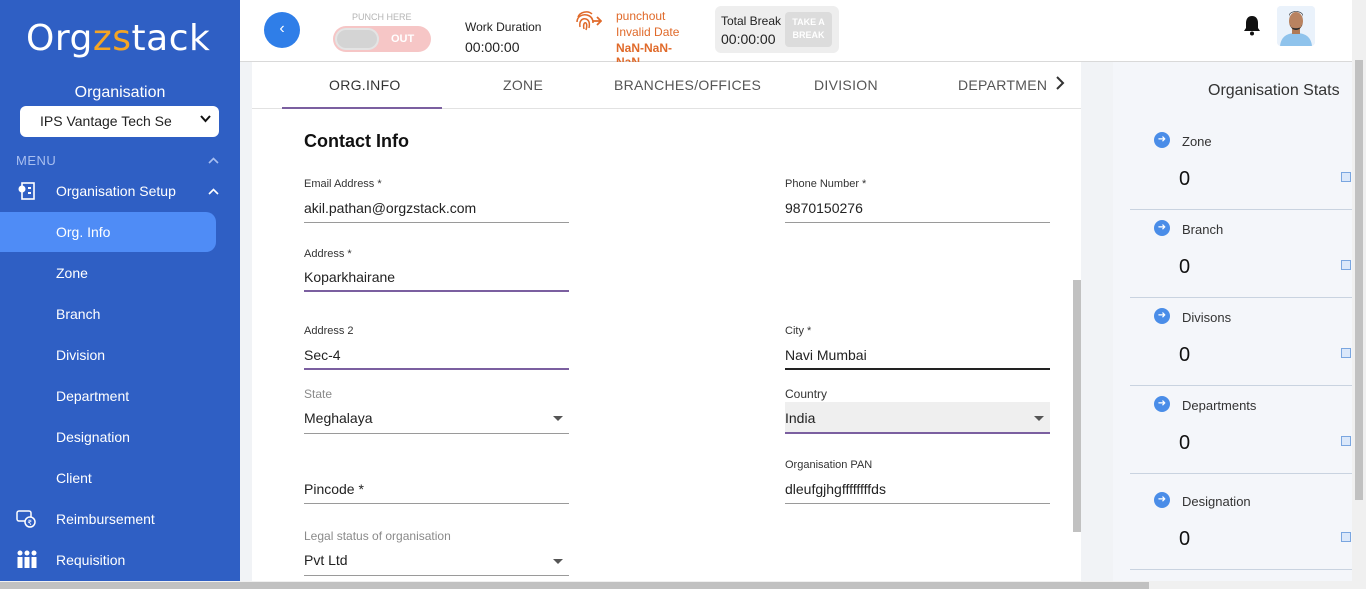  Describe the element at coordinates (503, 27) in the screenshot. I see `work-duration-label: Work Duration` at that location.